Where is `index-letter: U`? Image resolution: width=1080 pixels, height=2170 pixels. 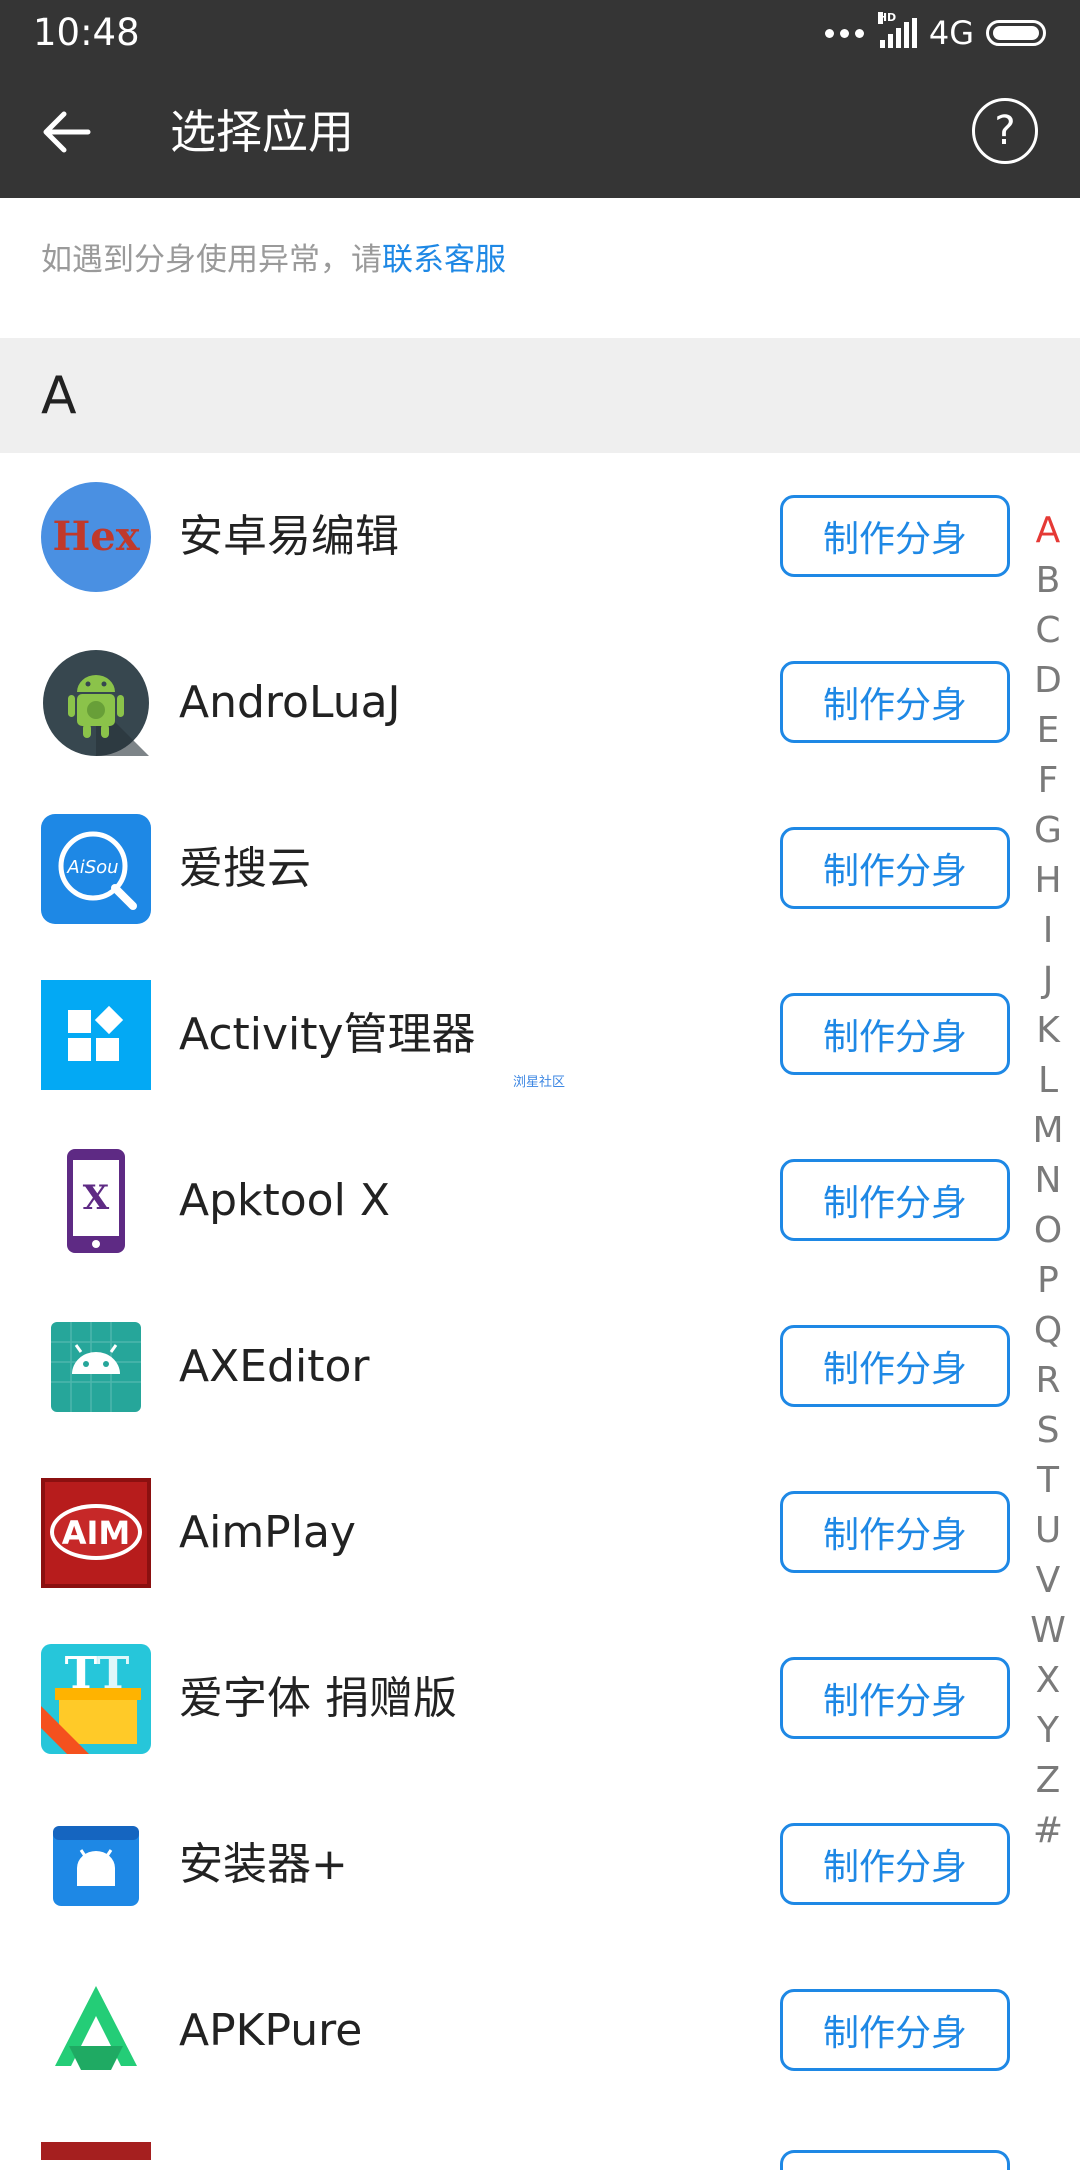
index-letter: U is located at coordinates (1048, 1531).